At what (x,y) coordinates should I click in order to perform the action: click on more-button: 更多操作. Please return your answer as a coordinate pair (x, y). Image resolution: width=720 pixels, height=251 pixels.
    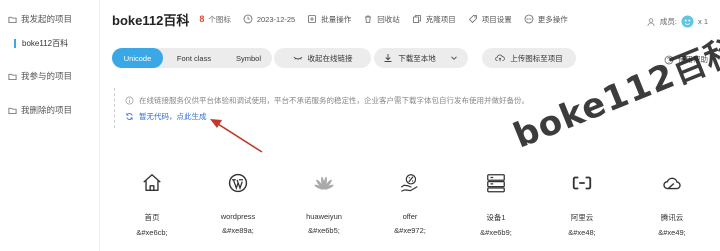
    Looking at the image, I should click on (546, 19).